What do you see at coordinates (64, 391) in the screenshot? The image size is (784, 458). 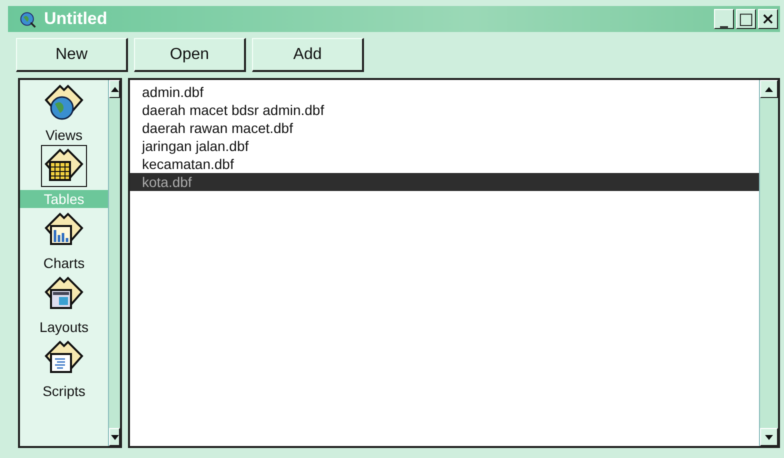 I see `sidebar-item: Scripts` at bounding box center [64, 391].